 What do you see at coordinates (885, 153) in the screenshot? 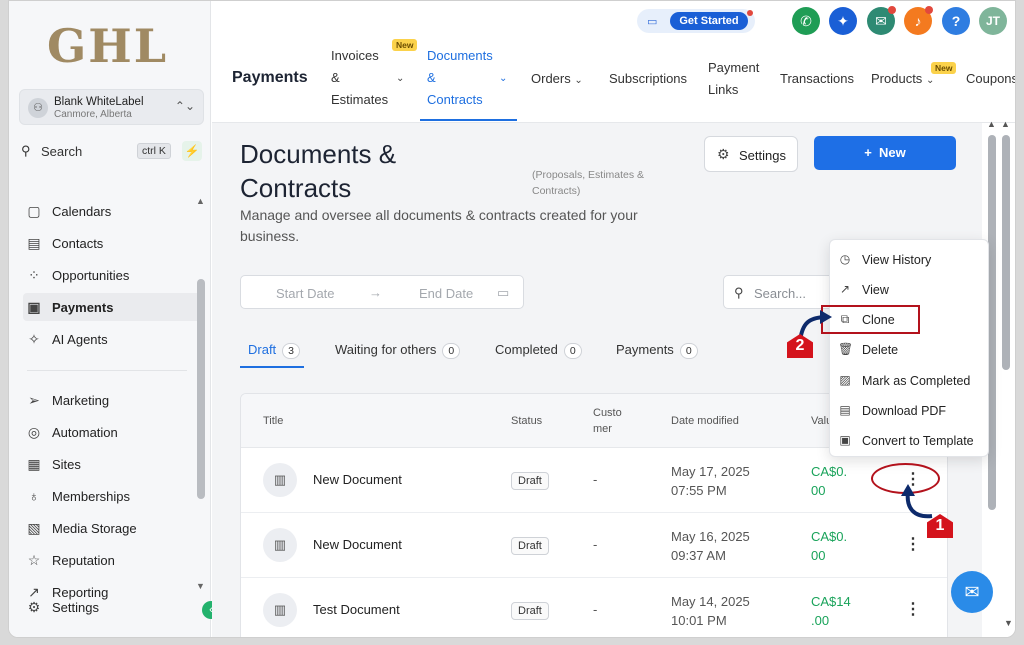
I see `new-document-button: + New` at bounding box center [885, 153].